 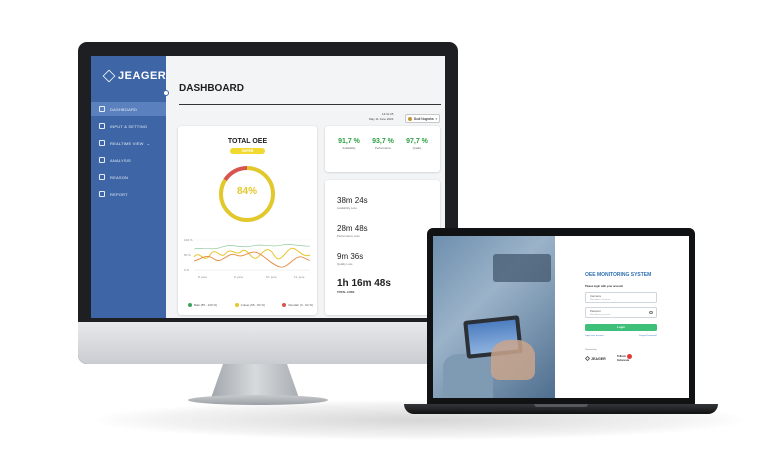 I want to click on date-text: May 11 June 2024, so click(x=381, y=119).